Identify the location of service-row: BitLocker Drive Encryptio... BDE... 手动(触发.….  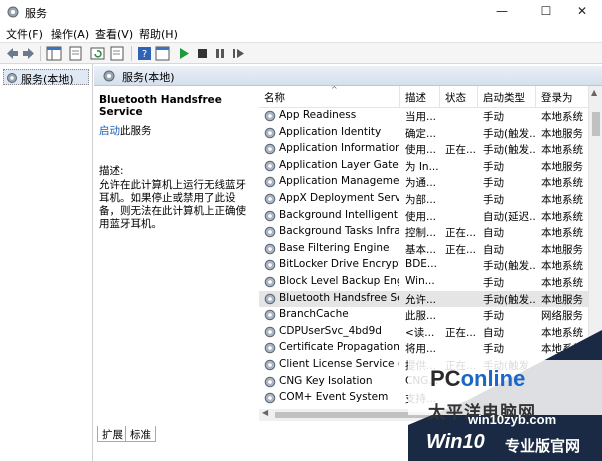
(424, 265).